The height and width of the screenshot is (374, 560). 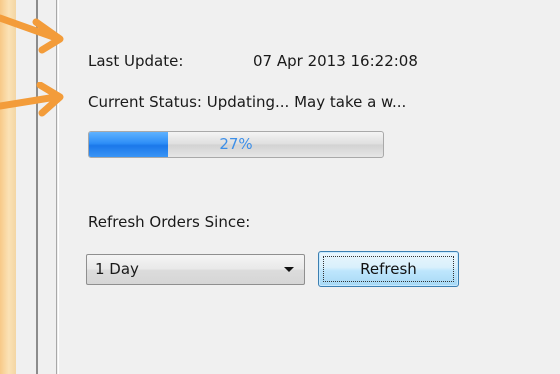 I want to click on chevron-down-icon, so click(x=289, y=269).